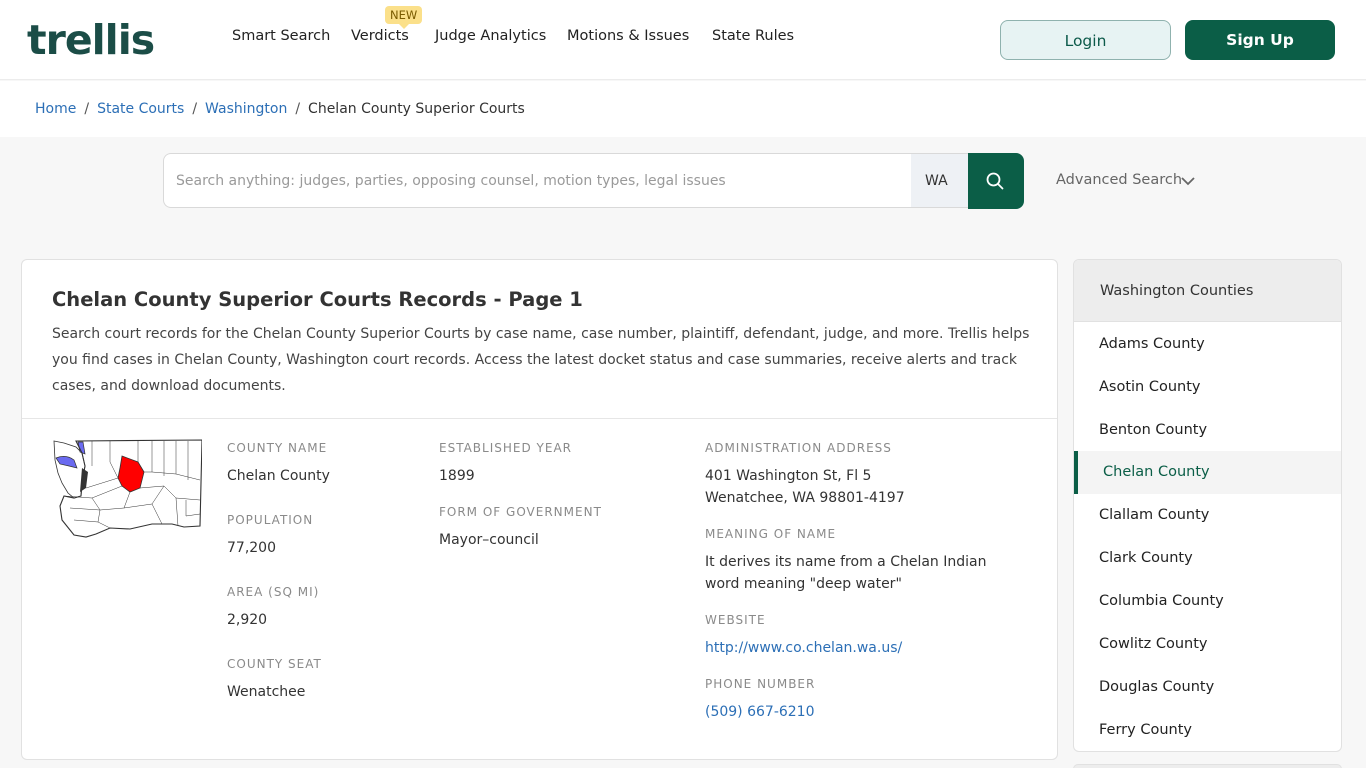 The width and height of the screenshot is (1366, 768). What do you see at coordinates (1156, 472) in the screenshot?
I see `sidebar-item-label: Chelan County` at bounding box center [1156, 472].